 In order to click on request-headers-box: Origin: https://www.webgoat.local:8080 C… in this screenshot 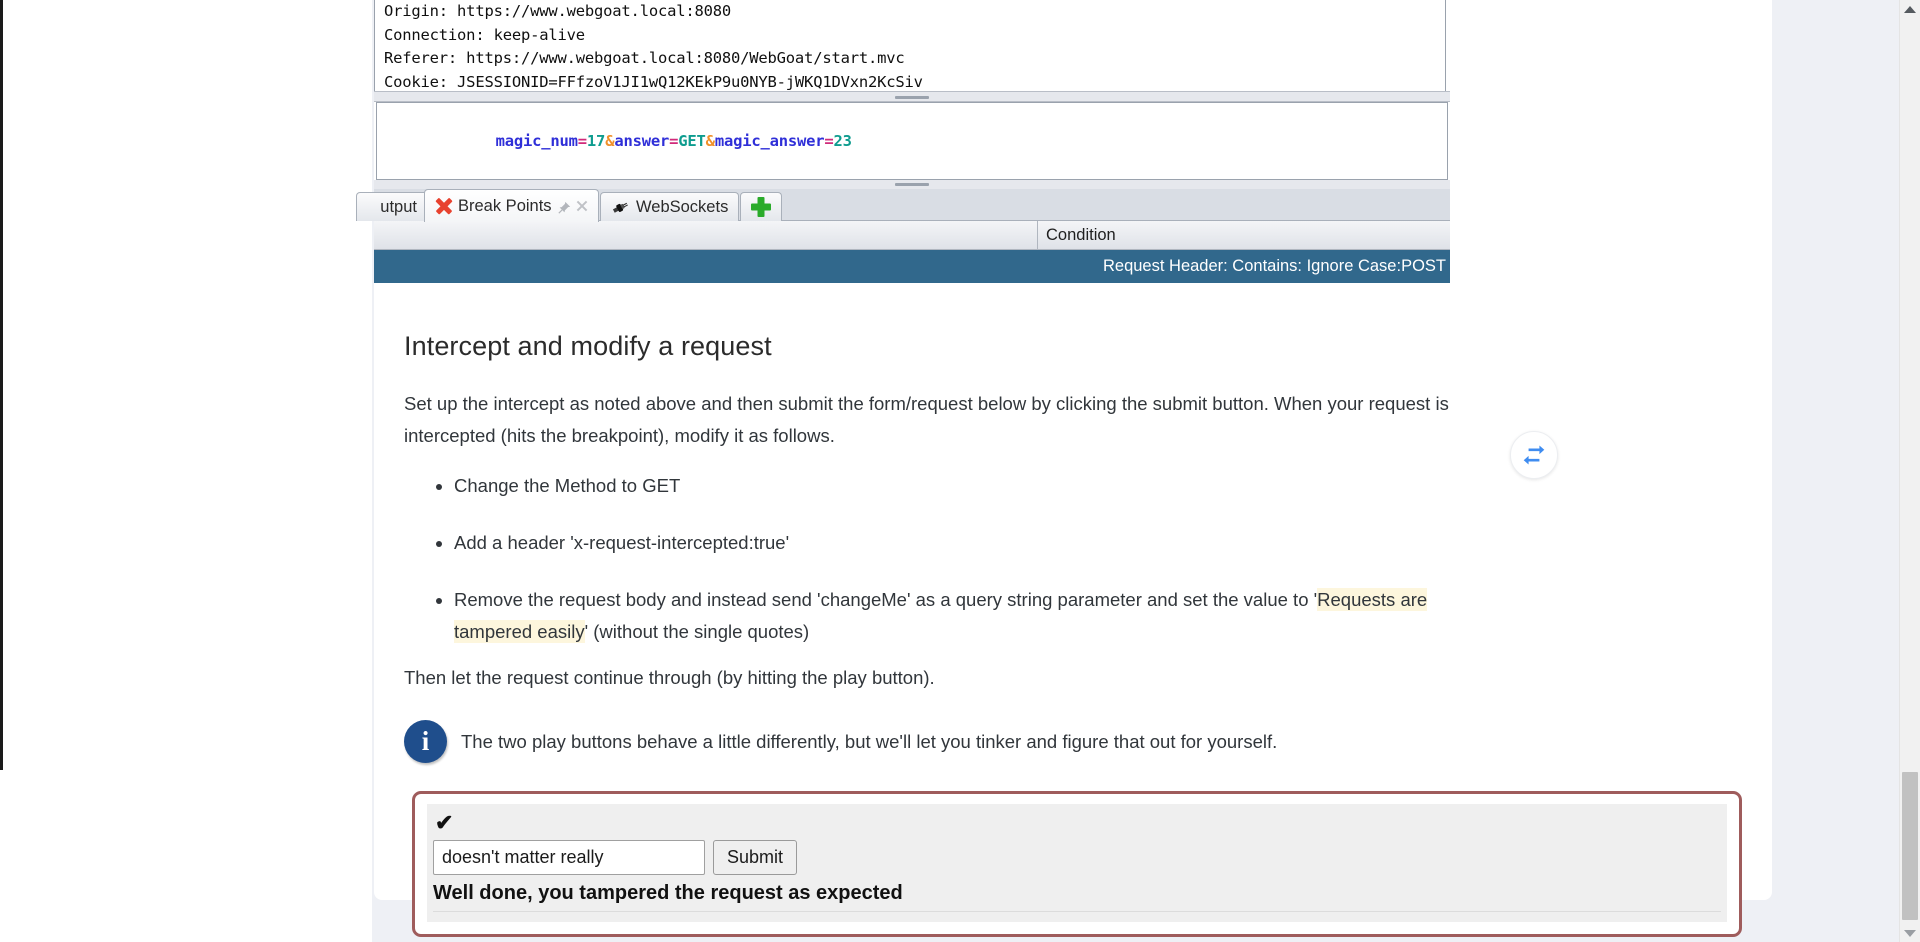, I will do `click(910, 45)`.